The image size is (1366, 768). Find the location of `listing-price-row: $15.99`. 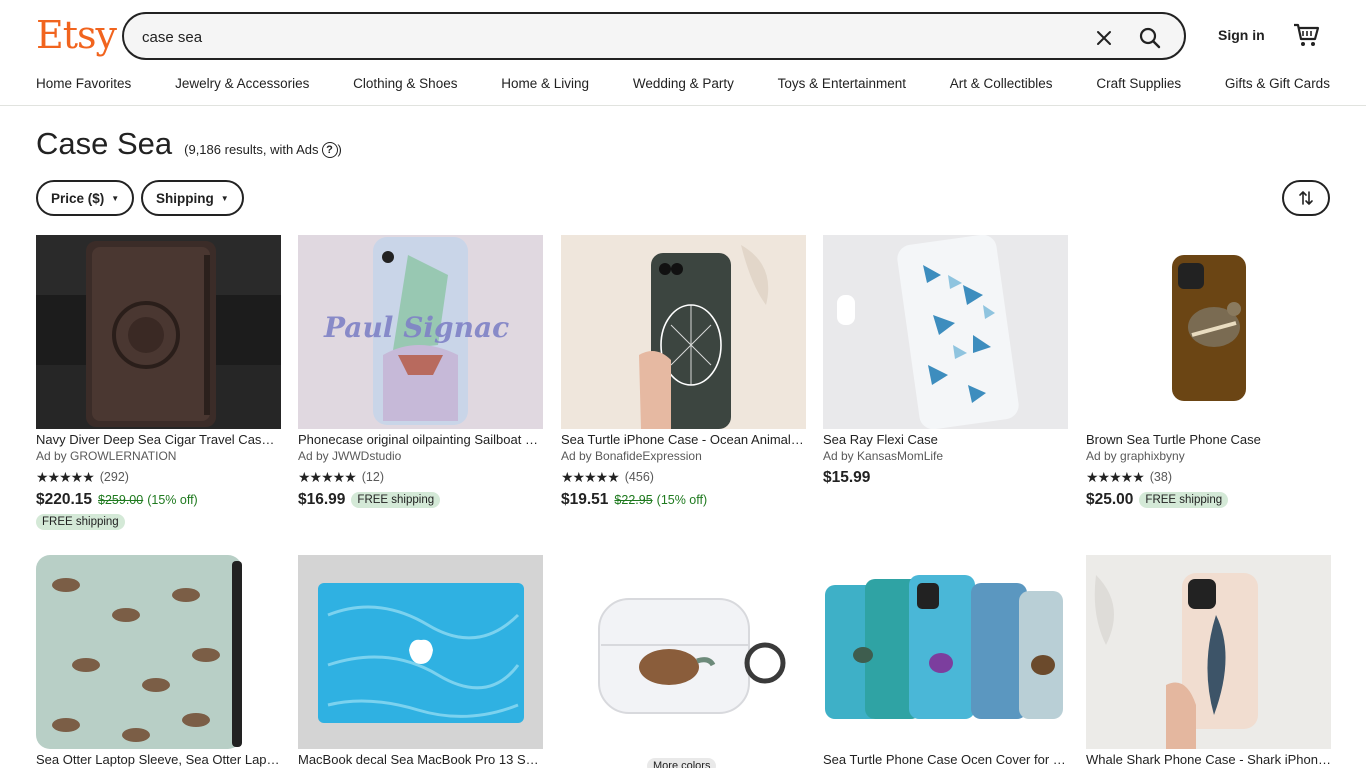

listing-price-row: $15.99 is located at coordinates (945, 478).